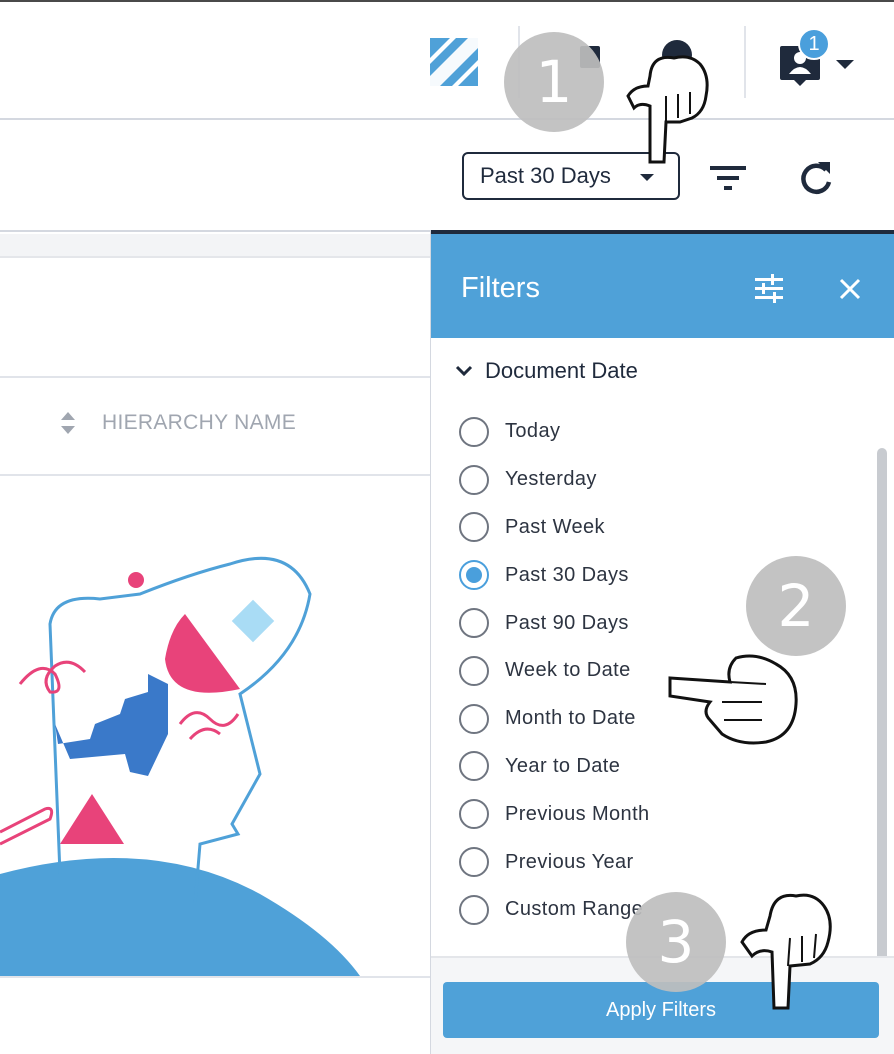 Image resolution: width=894 pixels, height=1054 pixels. I want to click on radio-label: Year to Date, so click(563, 765).